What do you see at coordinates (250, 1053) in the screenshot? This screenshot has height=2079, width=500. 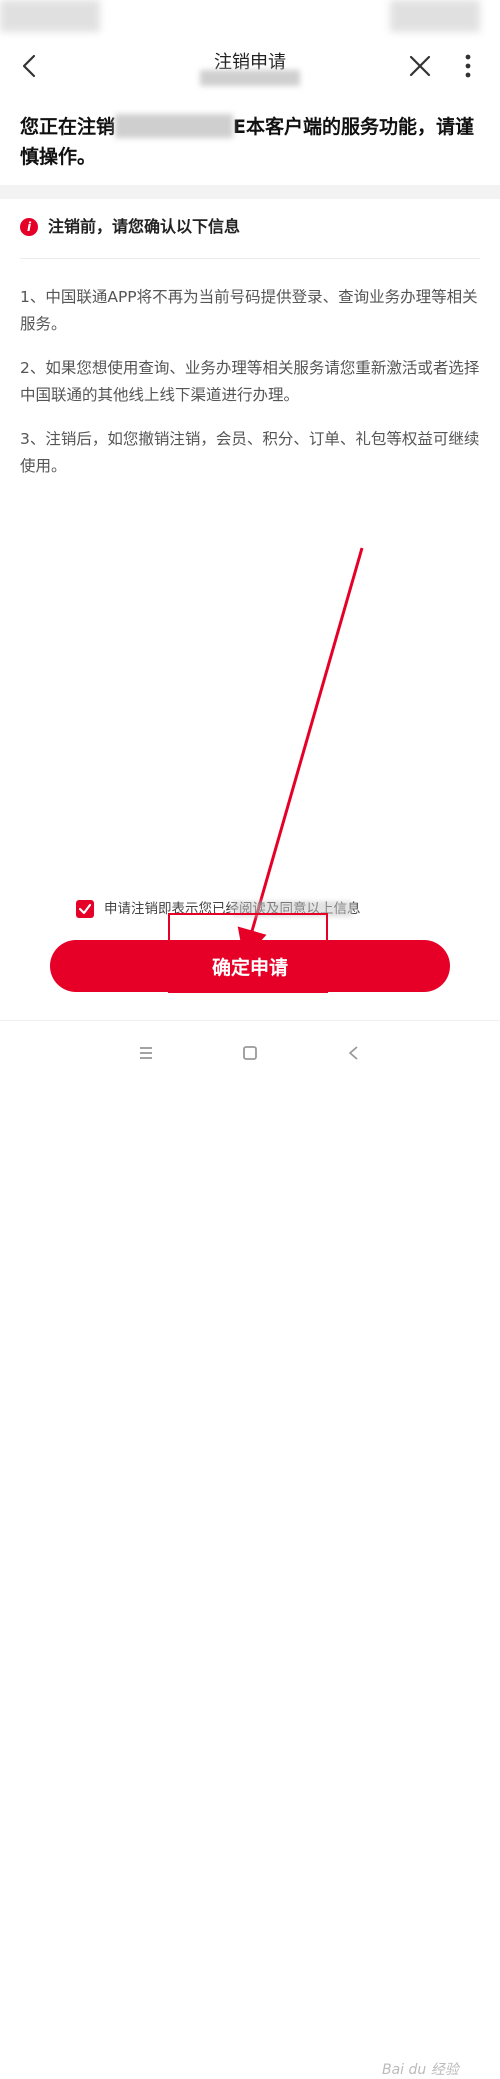 I see `home-square-icon` at bounding box center [250, 1053].